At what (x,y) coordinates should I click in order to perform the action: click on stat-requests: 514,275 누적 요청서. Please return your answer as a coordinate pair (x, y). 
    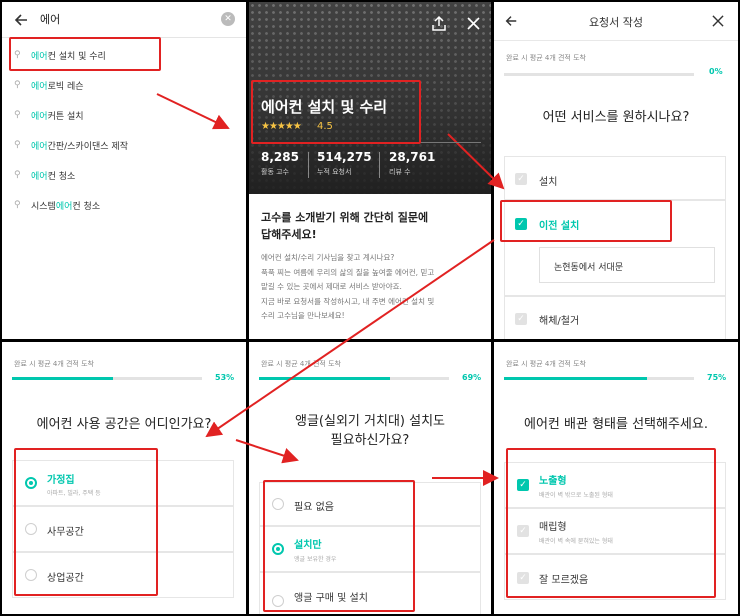
    Looking at the image, I should click on (344, 163).